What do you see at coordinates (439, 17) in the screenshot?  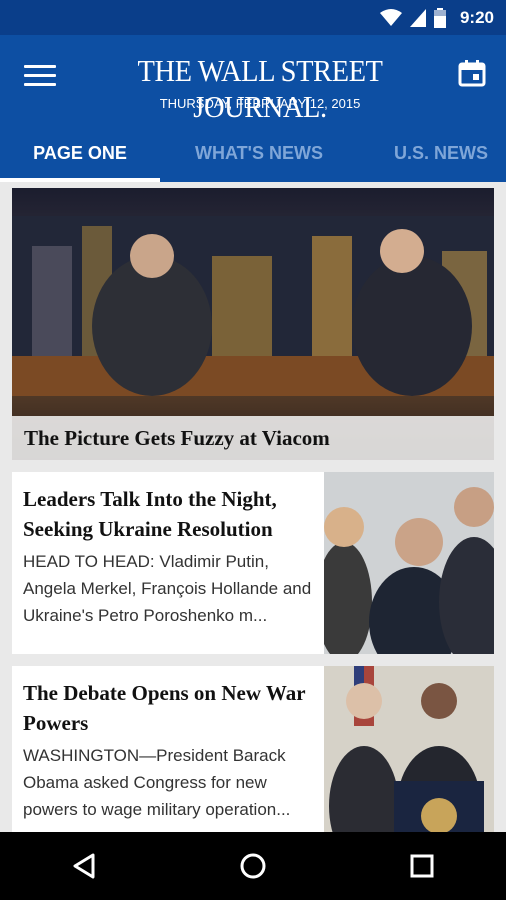 I see `battery-icon` at bounding box center [439, 17].